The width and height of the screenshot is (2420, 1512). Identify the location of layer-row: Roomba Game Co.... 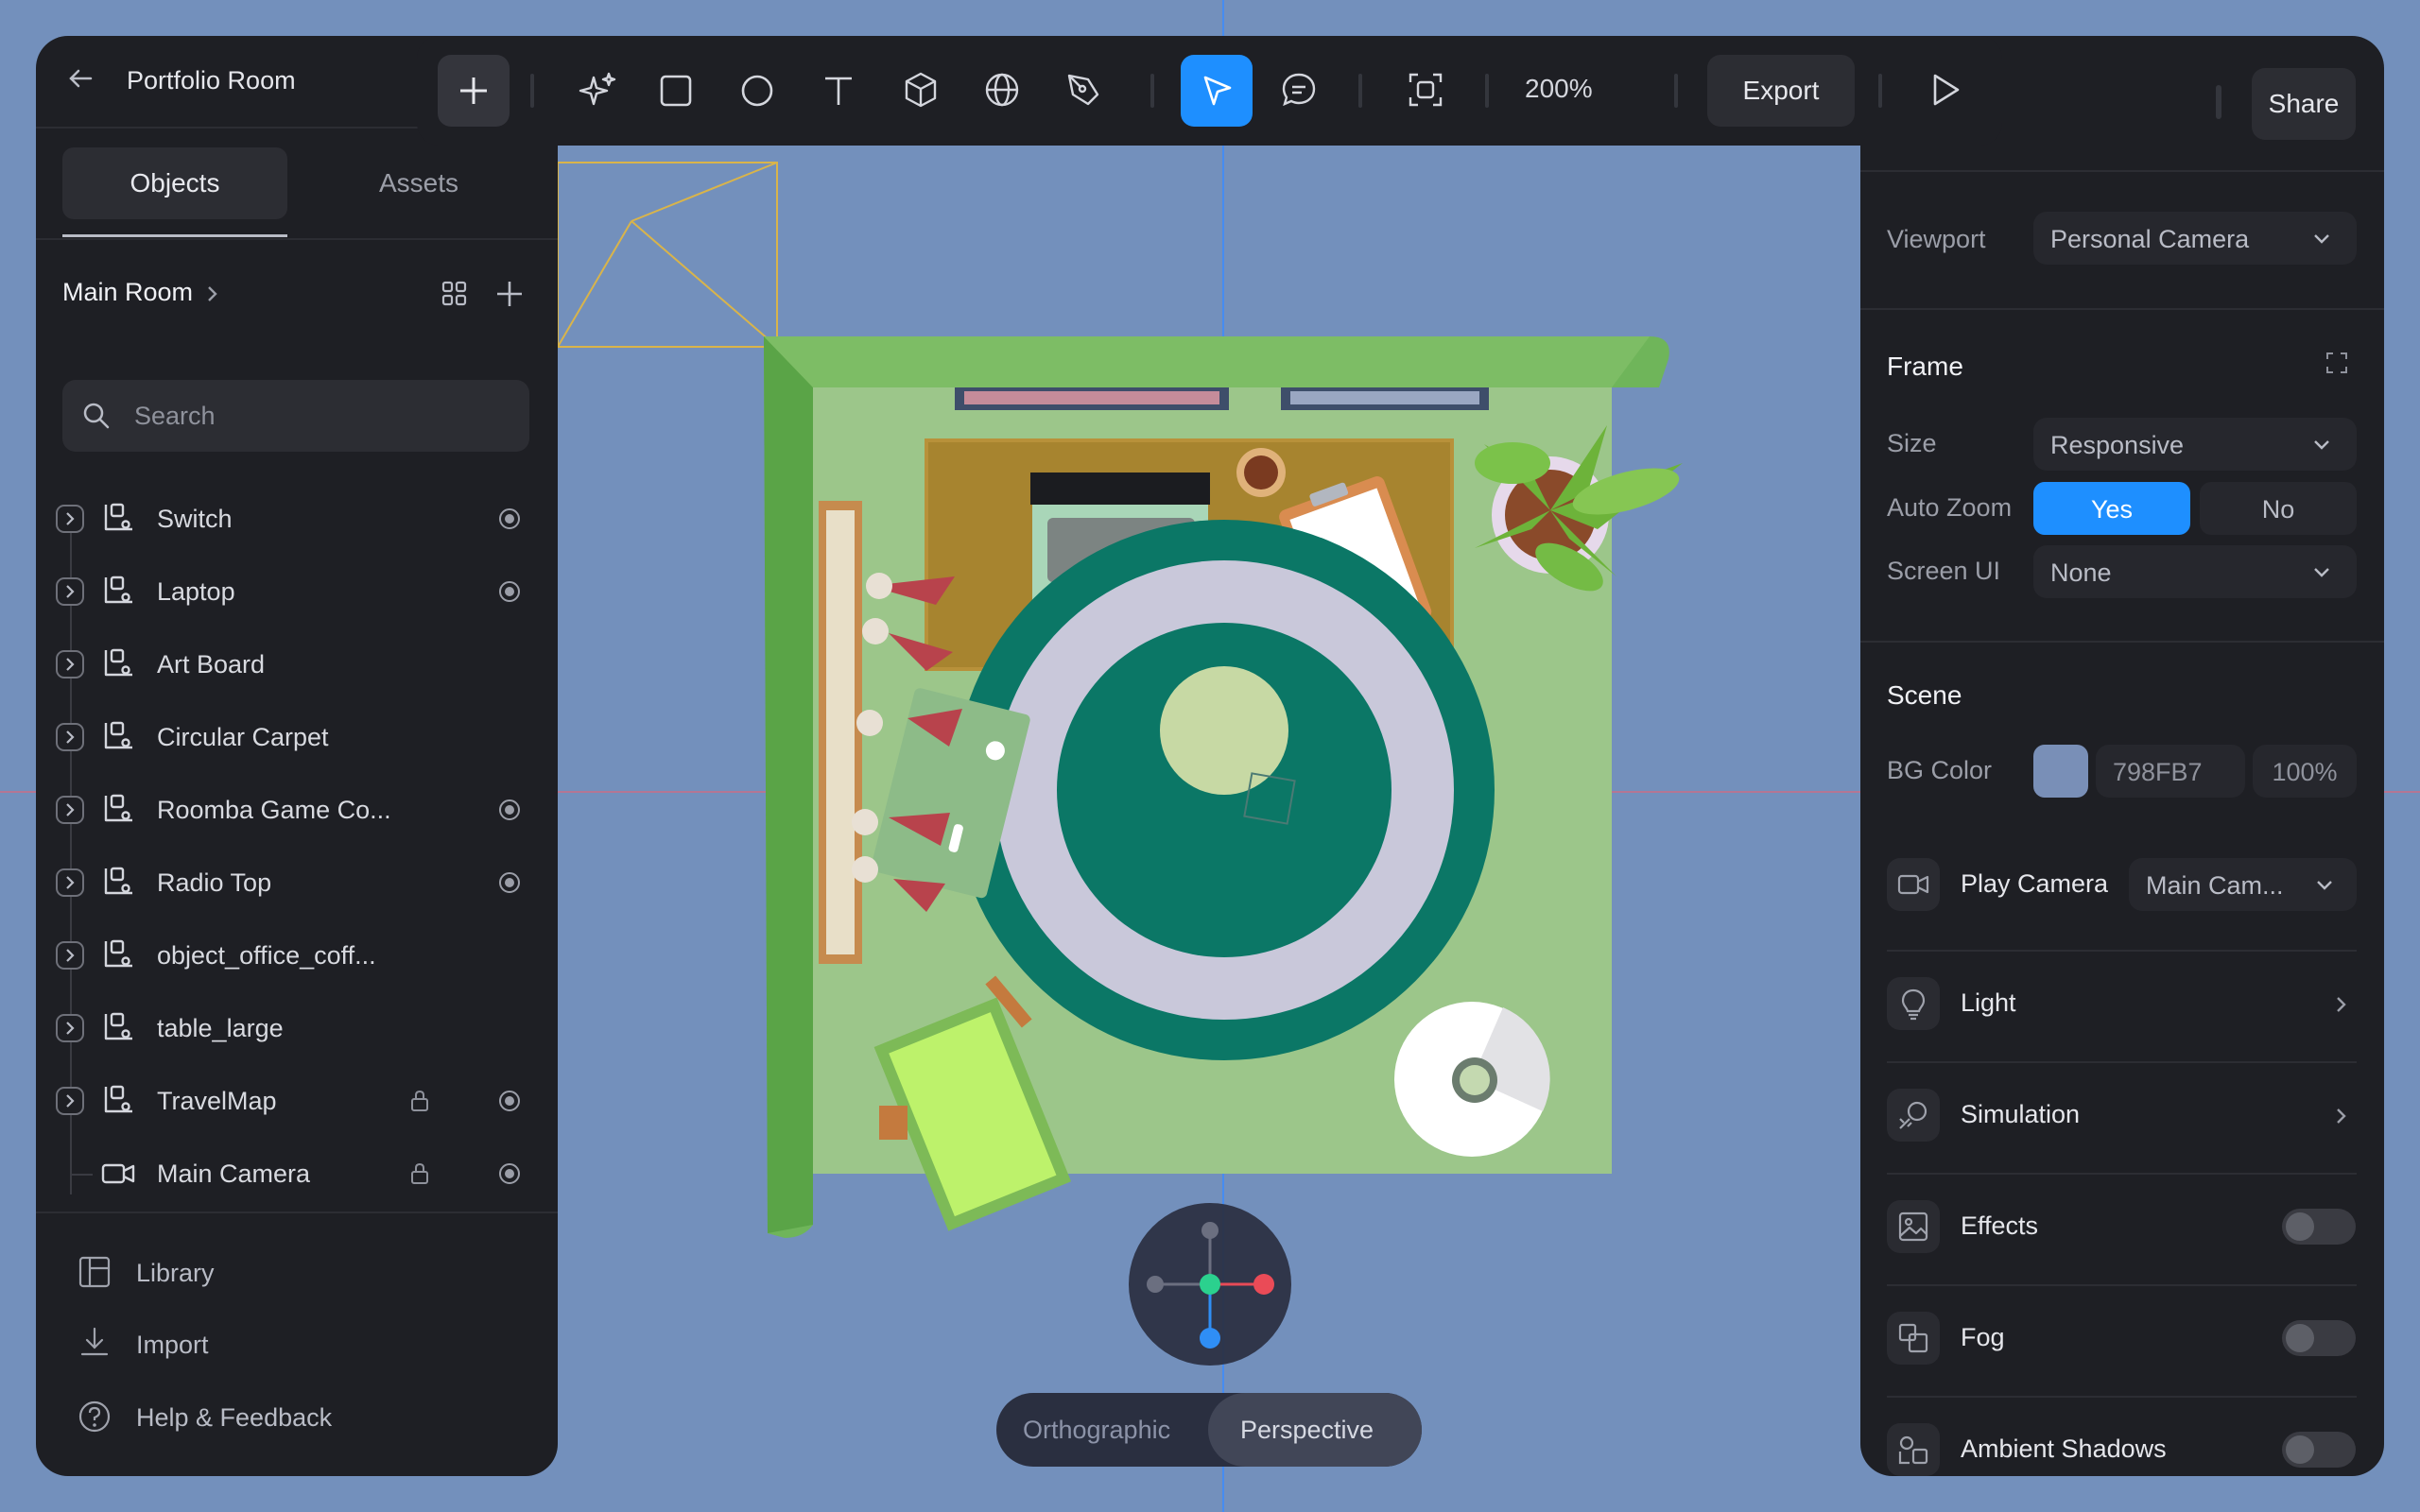
(297, 810).